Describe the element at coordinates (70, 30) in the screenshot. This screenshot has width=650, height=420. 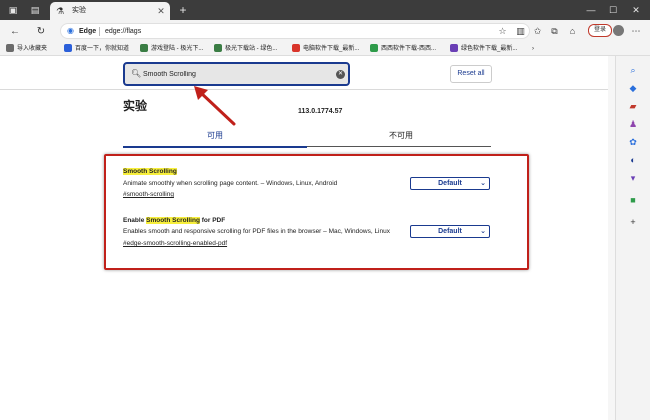
I see `edge-logo-icon: ◉` at that location.